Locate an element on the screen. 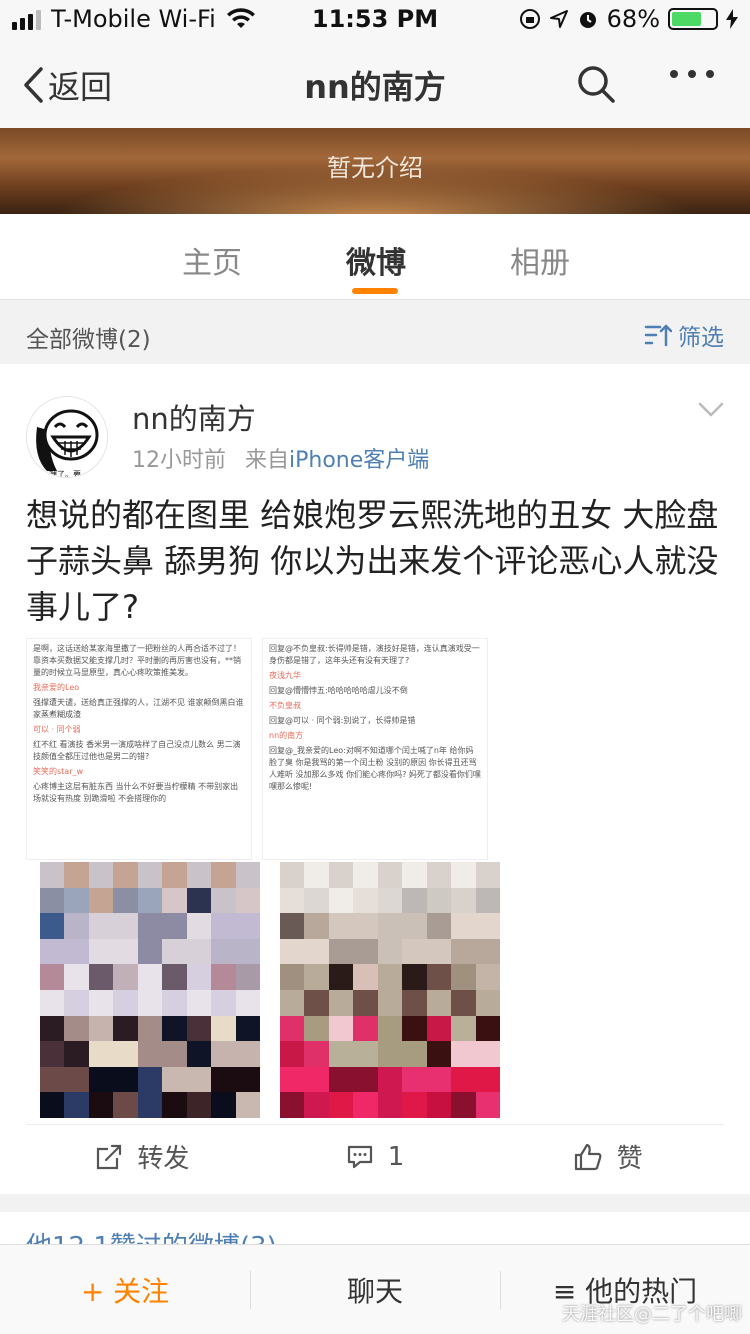 This screenshot has height=1334, width=750. screenshot-name: 夜浅九华 is located at coordinates (285, 675).